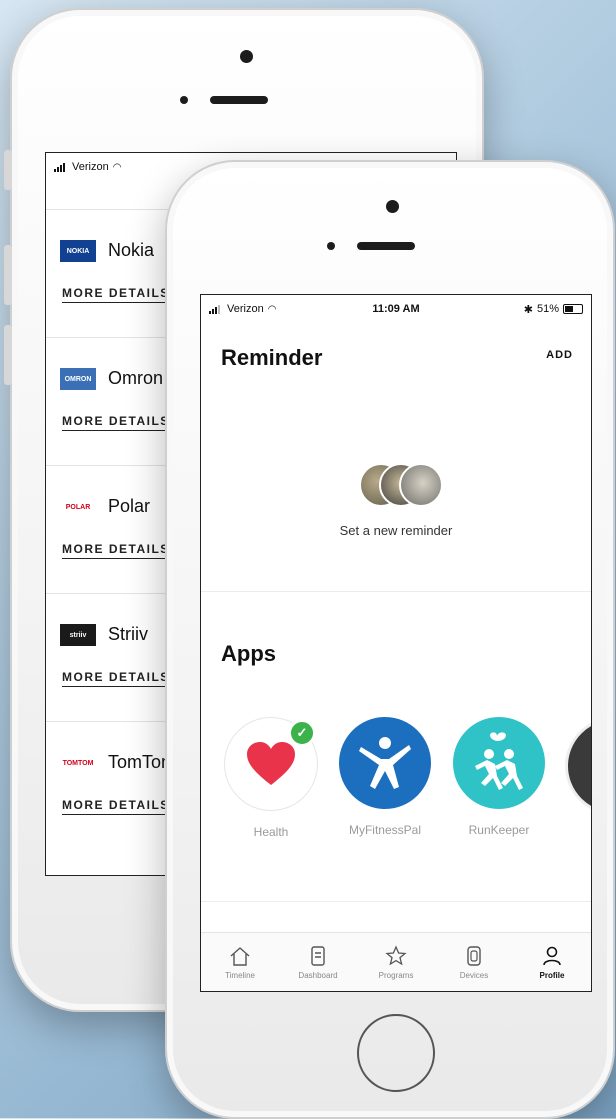 The height and width of the screenshot is (1119, 616). Describe the element at coordinates (272, 357) in the screenshot. I see `reminder-title: Reminder` at that location.